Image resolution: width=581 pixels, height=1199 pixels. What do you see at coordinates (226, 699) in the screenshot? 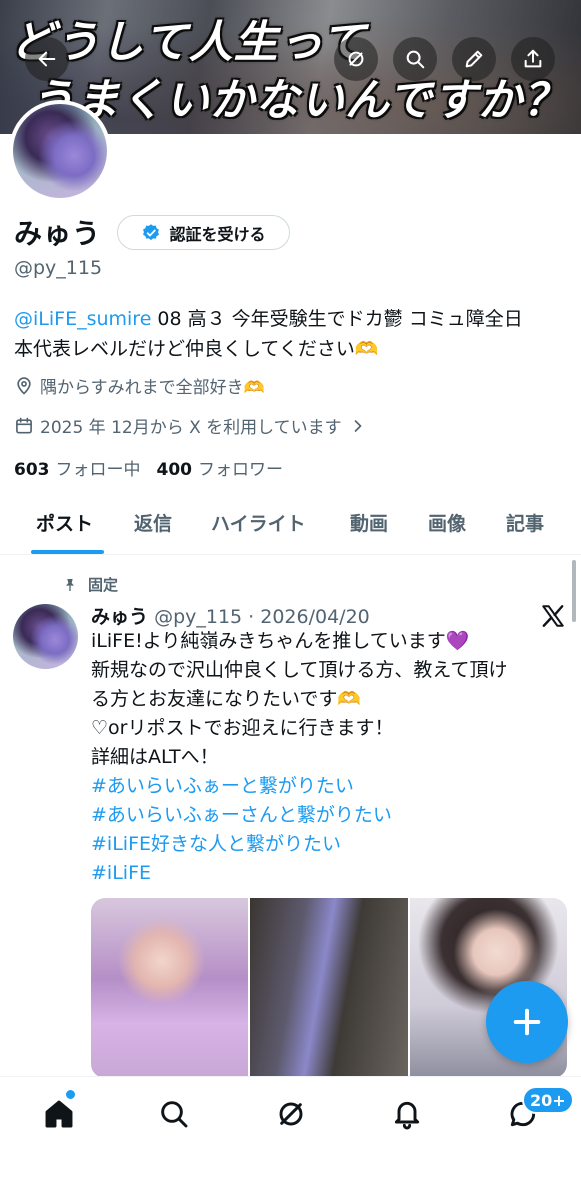
I see `post-line: る方とお友達になりたいです🫶` at bounding box center [226, 699].